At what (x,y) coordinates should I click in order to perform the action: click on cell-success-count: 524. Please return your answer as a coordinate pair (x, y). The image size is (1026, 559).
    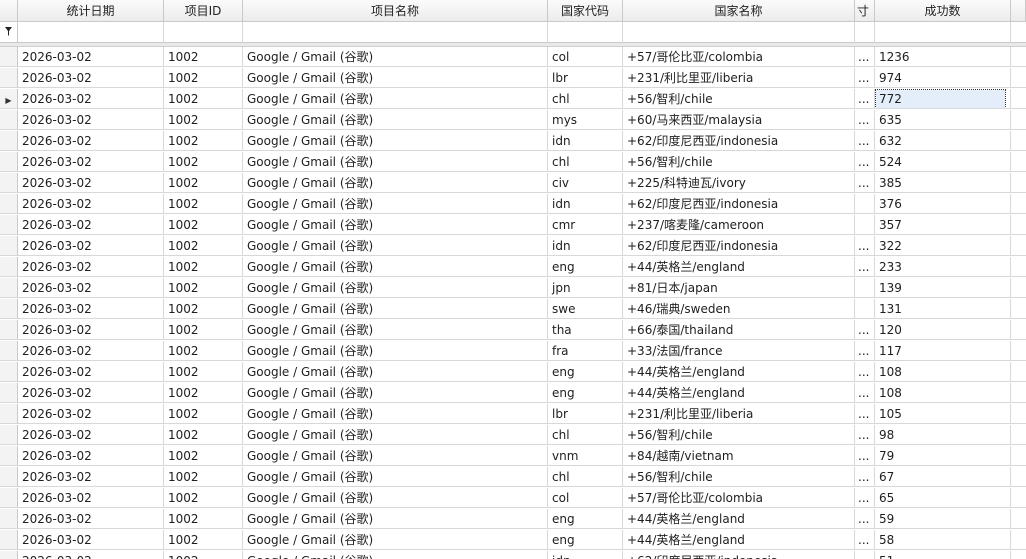
    Looking at the image, I should click on (943, 162).